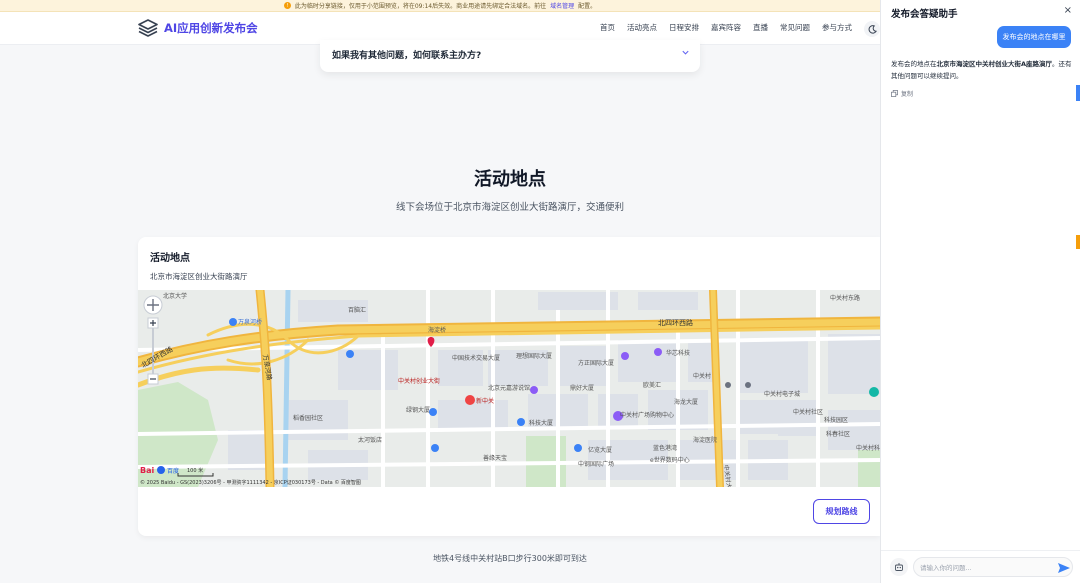 This screenshot has height=583, width=1080. What do you see at coordinates (199, 276) in the screenshot?
I see `location-address: 北京市海淀区创业大街路演厅` at bounding box center [199, 276].